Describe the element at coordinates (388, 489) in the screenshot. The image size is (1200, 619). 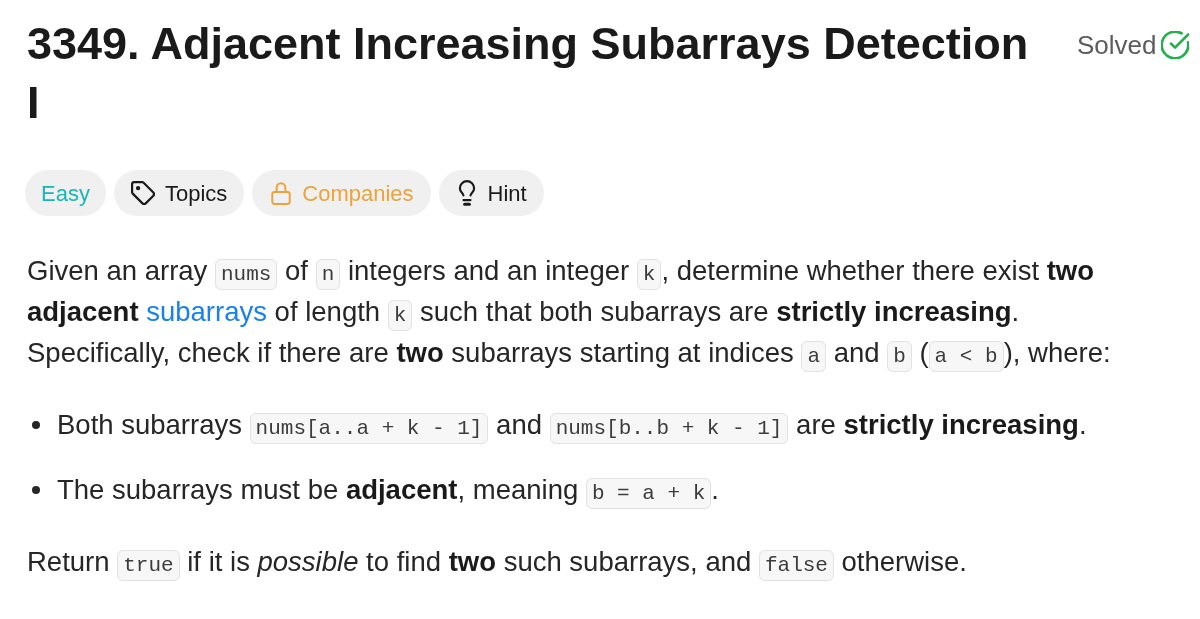
I see `list-item-text: The subarrays must be adjacent, meaning b = a + k .` at that location.